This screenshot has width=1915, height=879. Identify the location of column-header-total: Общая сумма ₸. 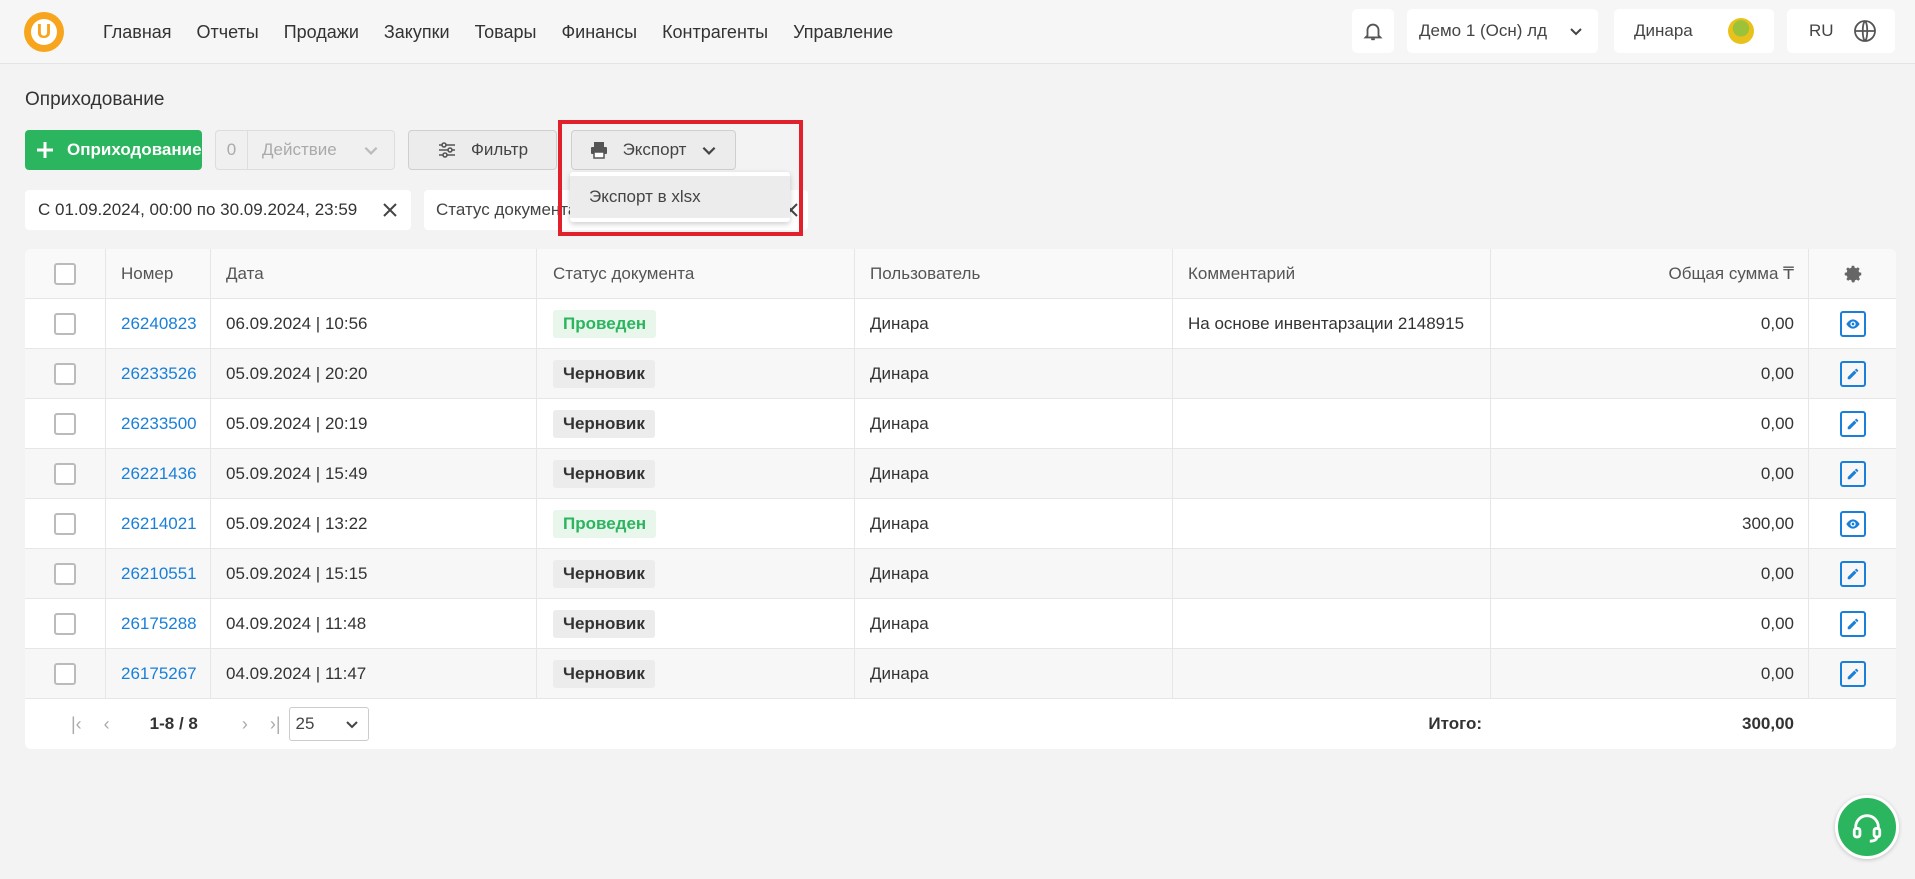
(1650, 273).